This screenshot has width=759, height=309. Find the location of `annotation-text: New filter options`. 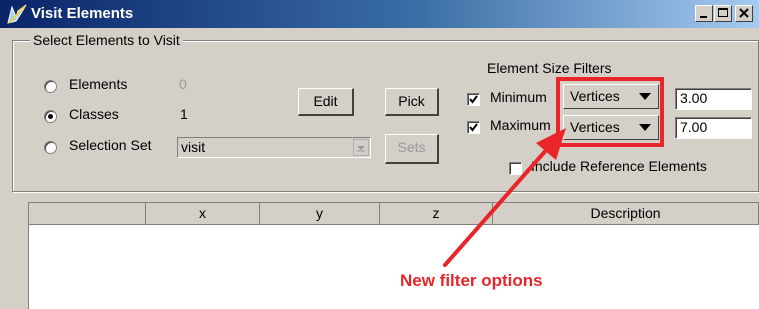

annotation-text: New filter options is located at coordinates (471, 280).